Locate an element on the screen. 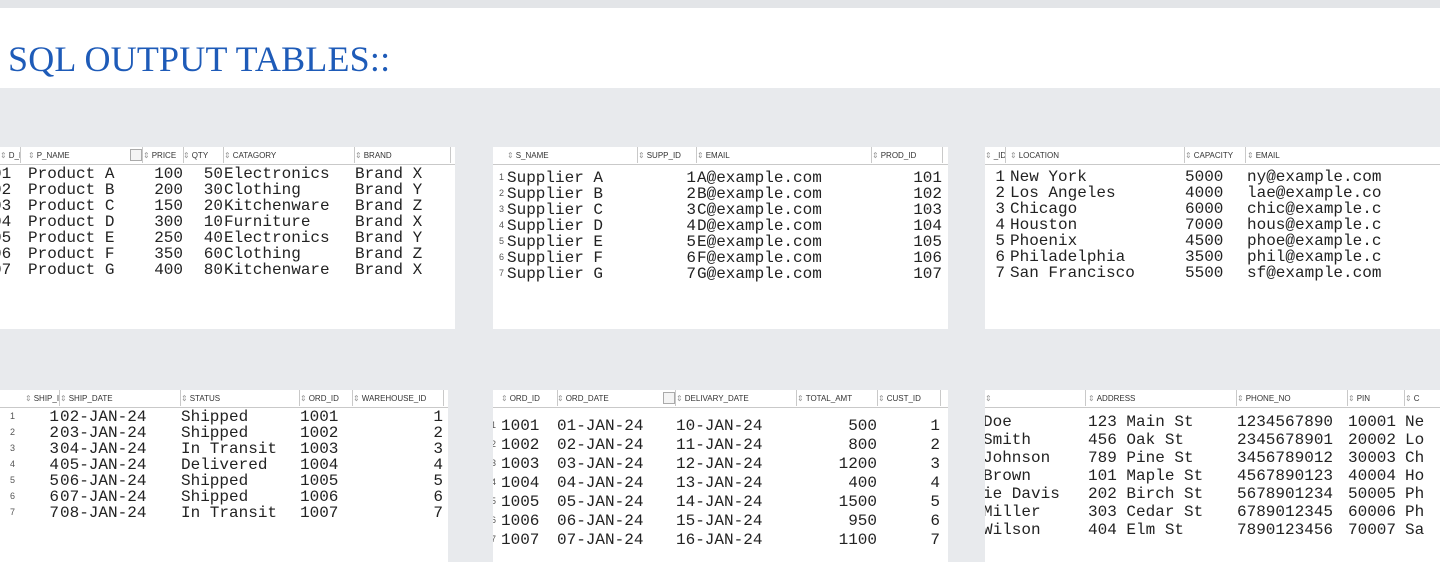  table-cell: 800 is located at coordinates (837, 445).